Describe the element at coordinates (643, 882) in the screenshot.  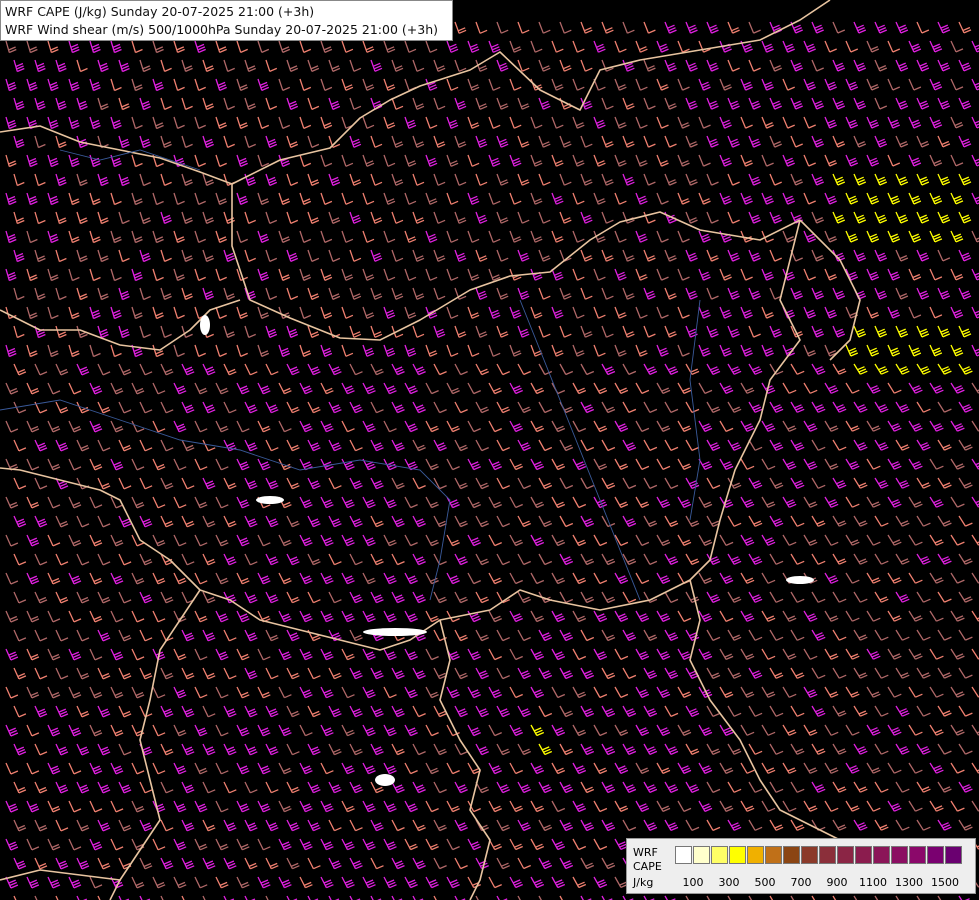
I see `legend-unit: J/kg` at that location.